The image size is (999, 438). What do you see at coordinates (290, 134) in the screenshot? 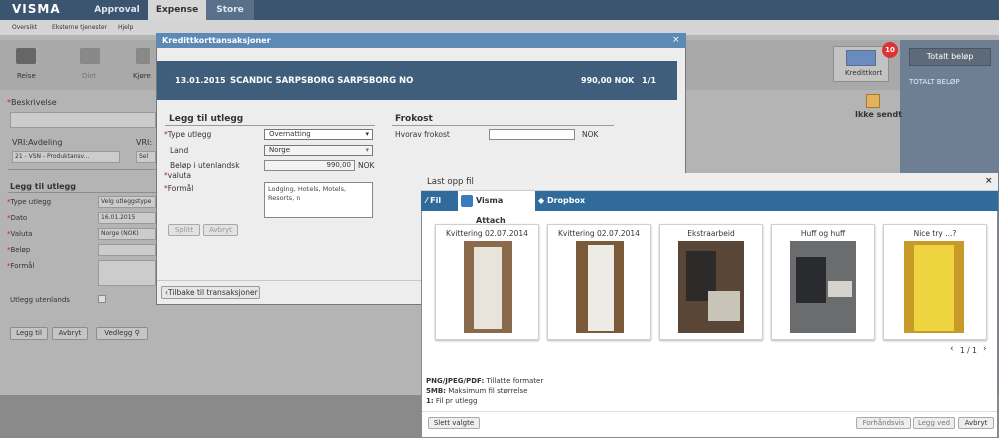
I see `type-utlegg-value: Overnatting` at bounding box center [290, 134].